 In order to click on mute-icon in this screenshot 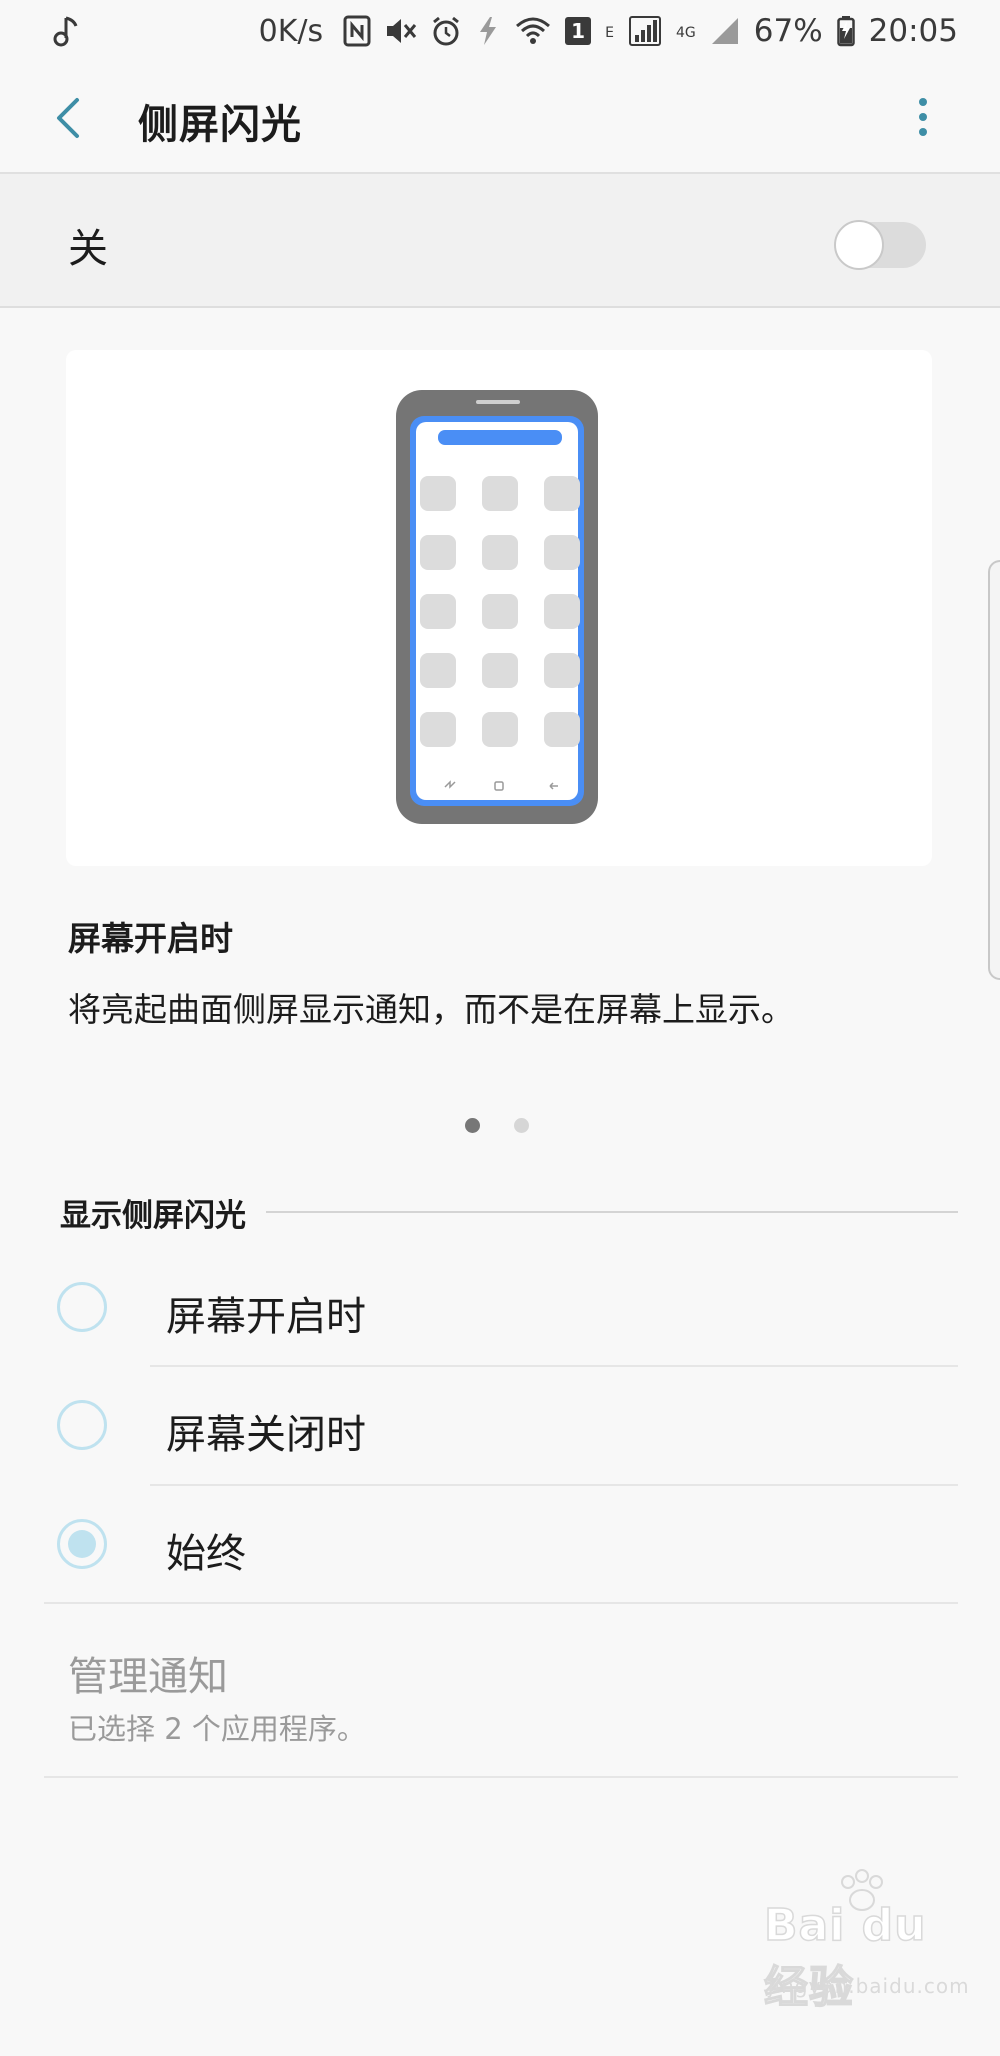, I will do `click(401, 31)`.